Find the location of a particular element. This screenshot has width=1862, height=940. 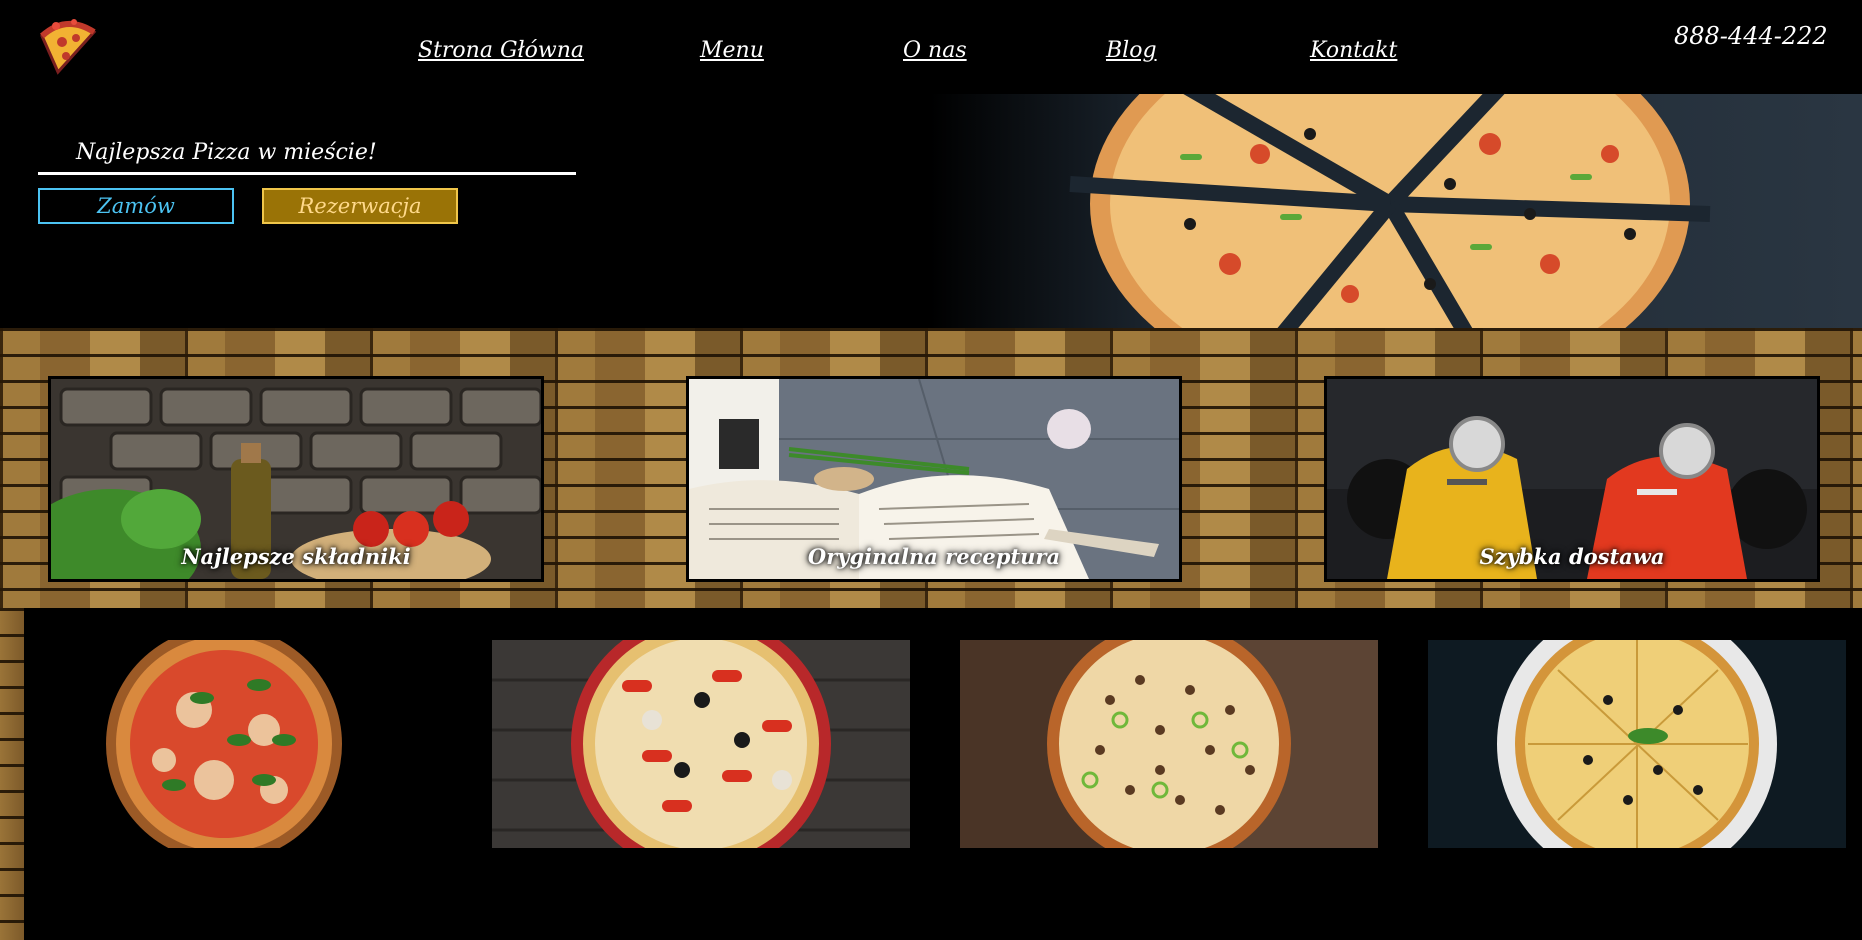

phone-number: 888-444-222 is located at coordinates (1751, 36).